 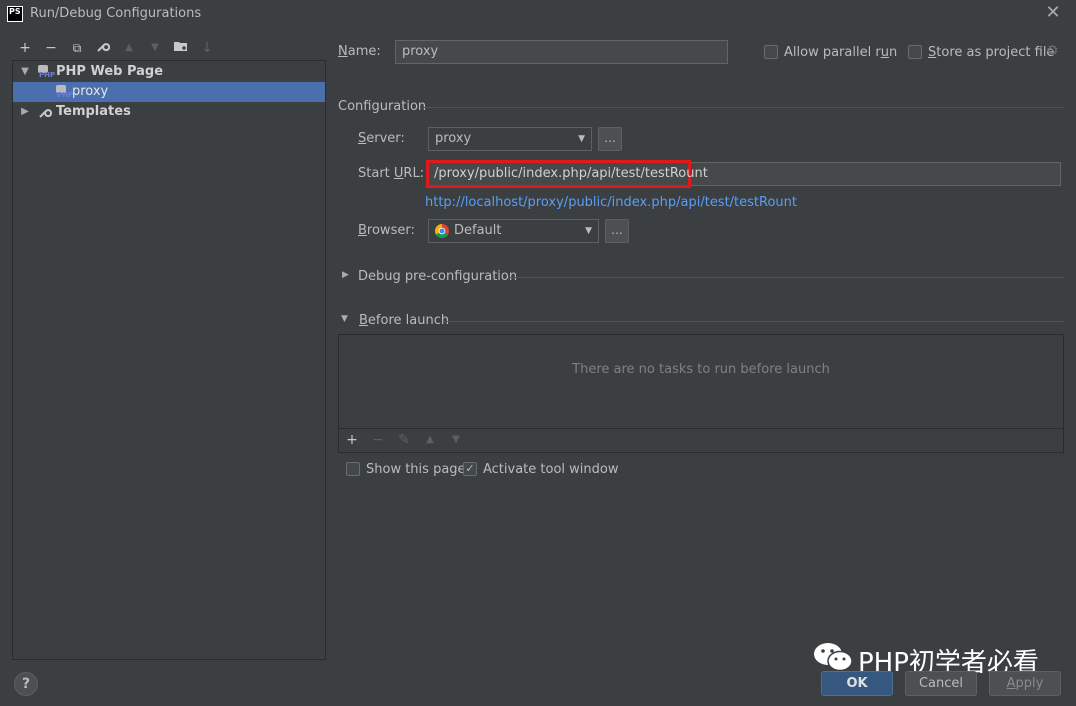 What do you see at coordinates (771, 52) in the screenshot?
I see `allow-parallel-run-checkbox` at bounding box center [771, 52].